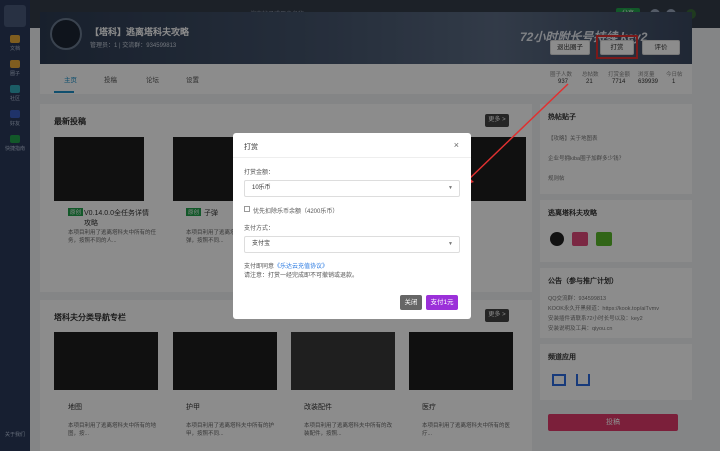 This screenshot has width=720, height=451. What do you see at coordinates (411, 302) in the screenshot?
I see `close-button: 关闭` at bounding box center [411, 302].